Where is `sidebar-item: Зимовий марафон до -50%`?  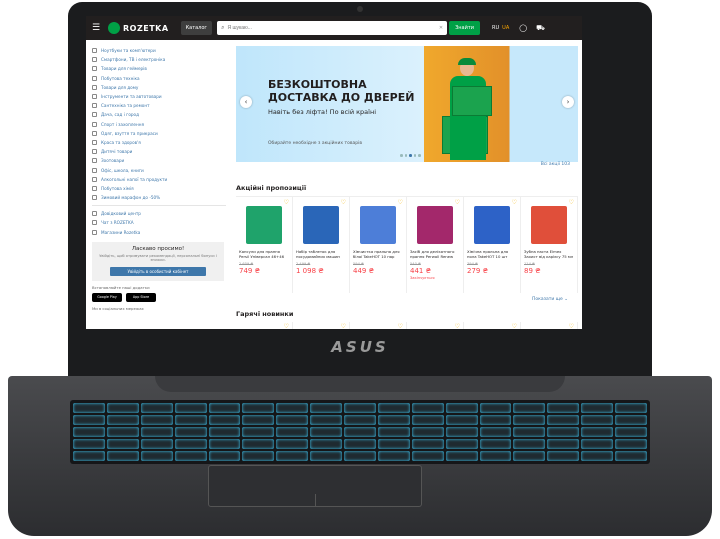
sidebar-item: Зимовий марафон до -50% is located at coordinates (162, 197).